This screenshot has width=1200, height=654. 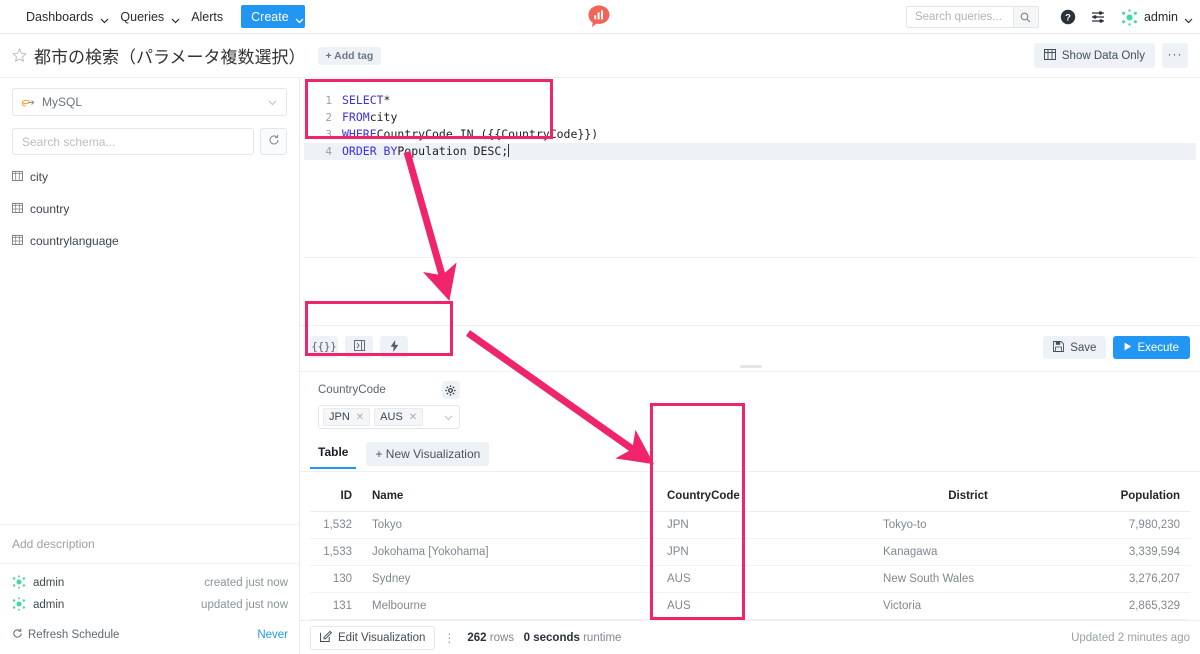 I want to click on cell-id: 130, so click(x=336, y=579).